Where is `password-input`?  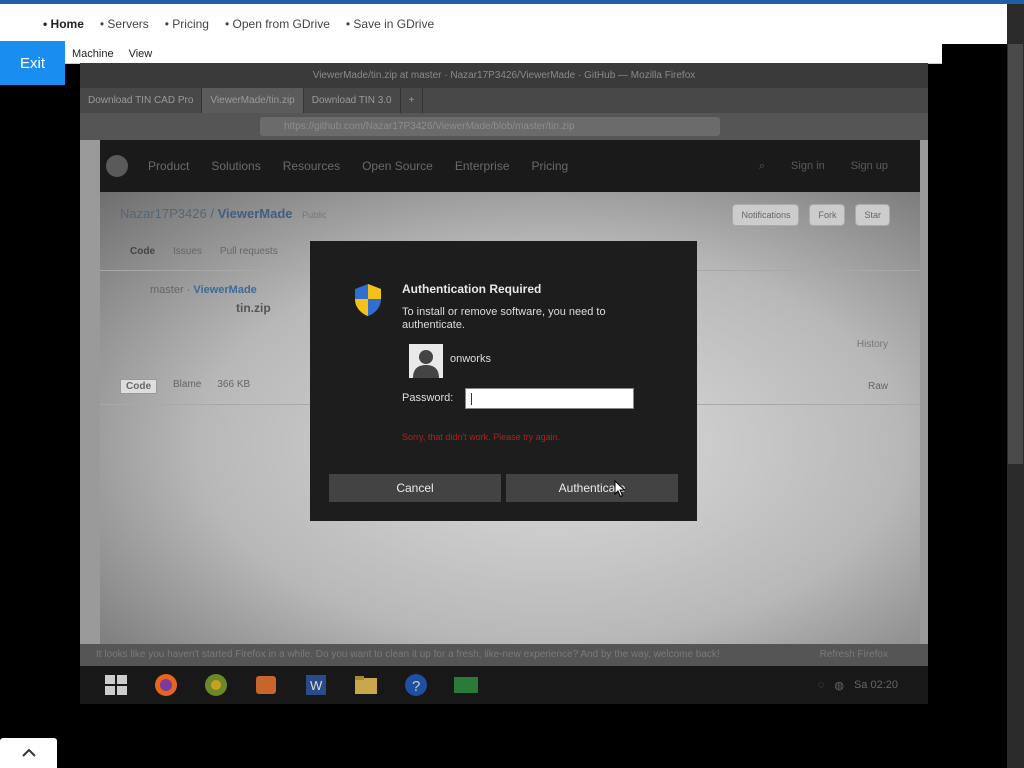 password-input is located at coordinates (549, 398).